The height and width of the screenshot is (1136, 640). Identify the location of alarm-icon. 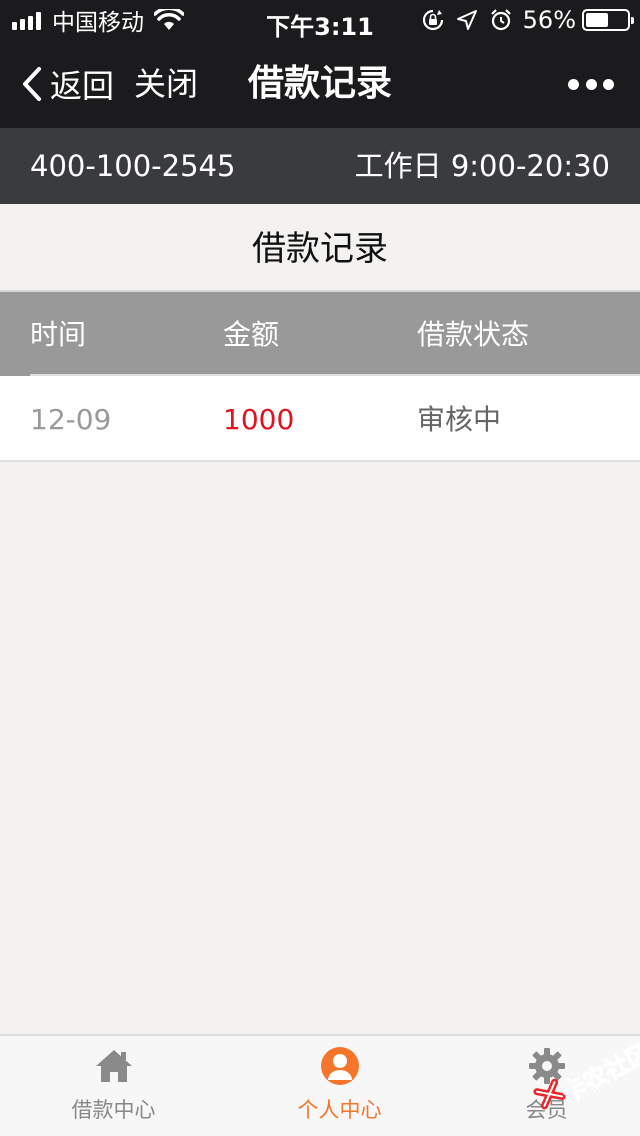
(500, 20).